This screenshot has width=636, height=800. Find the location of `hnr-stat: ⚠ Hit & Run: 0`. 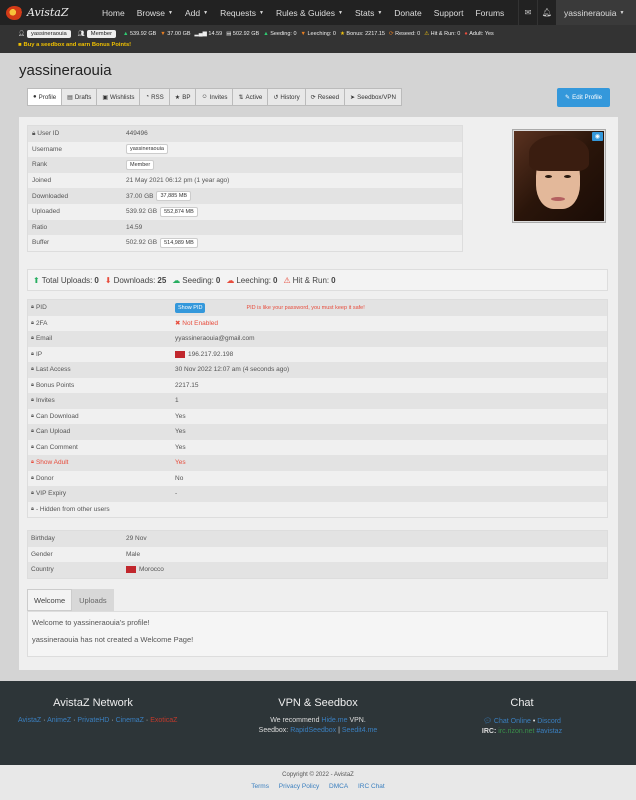

hnr-stat: ⚠ Hit & Run: 0 is located at coordinates (309, 280).